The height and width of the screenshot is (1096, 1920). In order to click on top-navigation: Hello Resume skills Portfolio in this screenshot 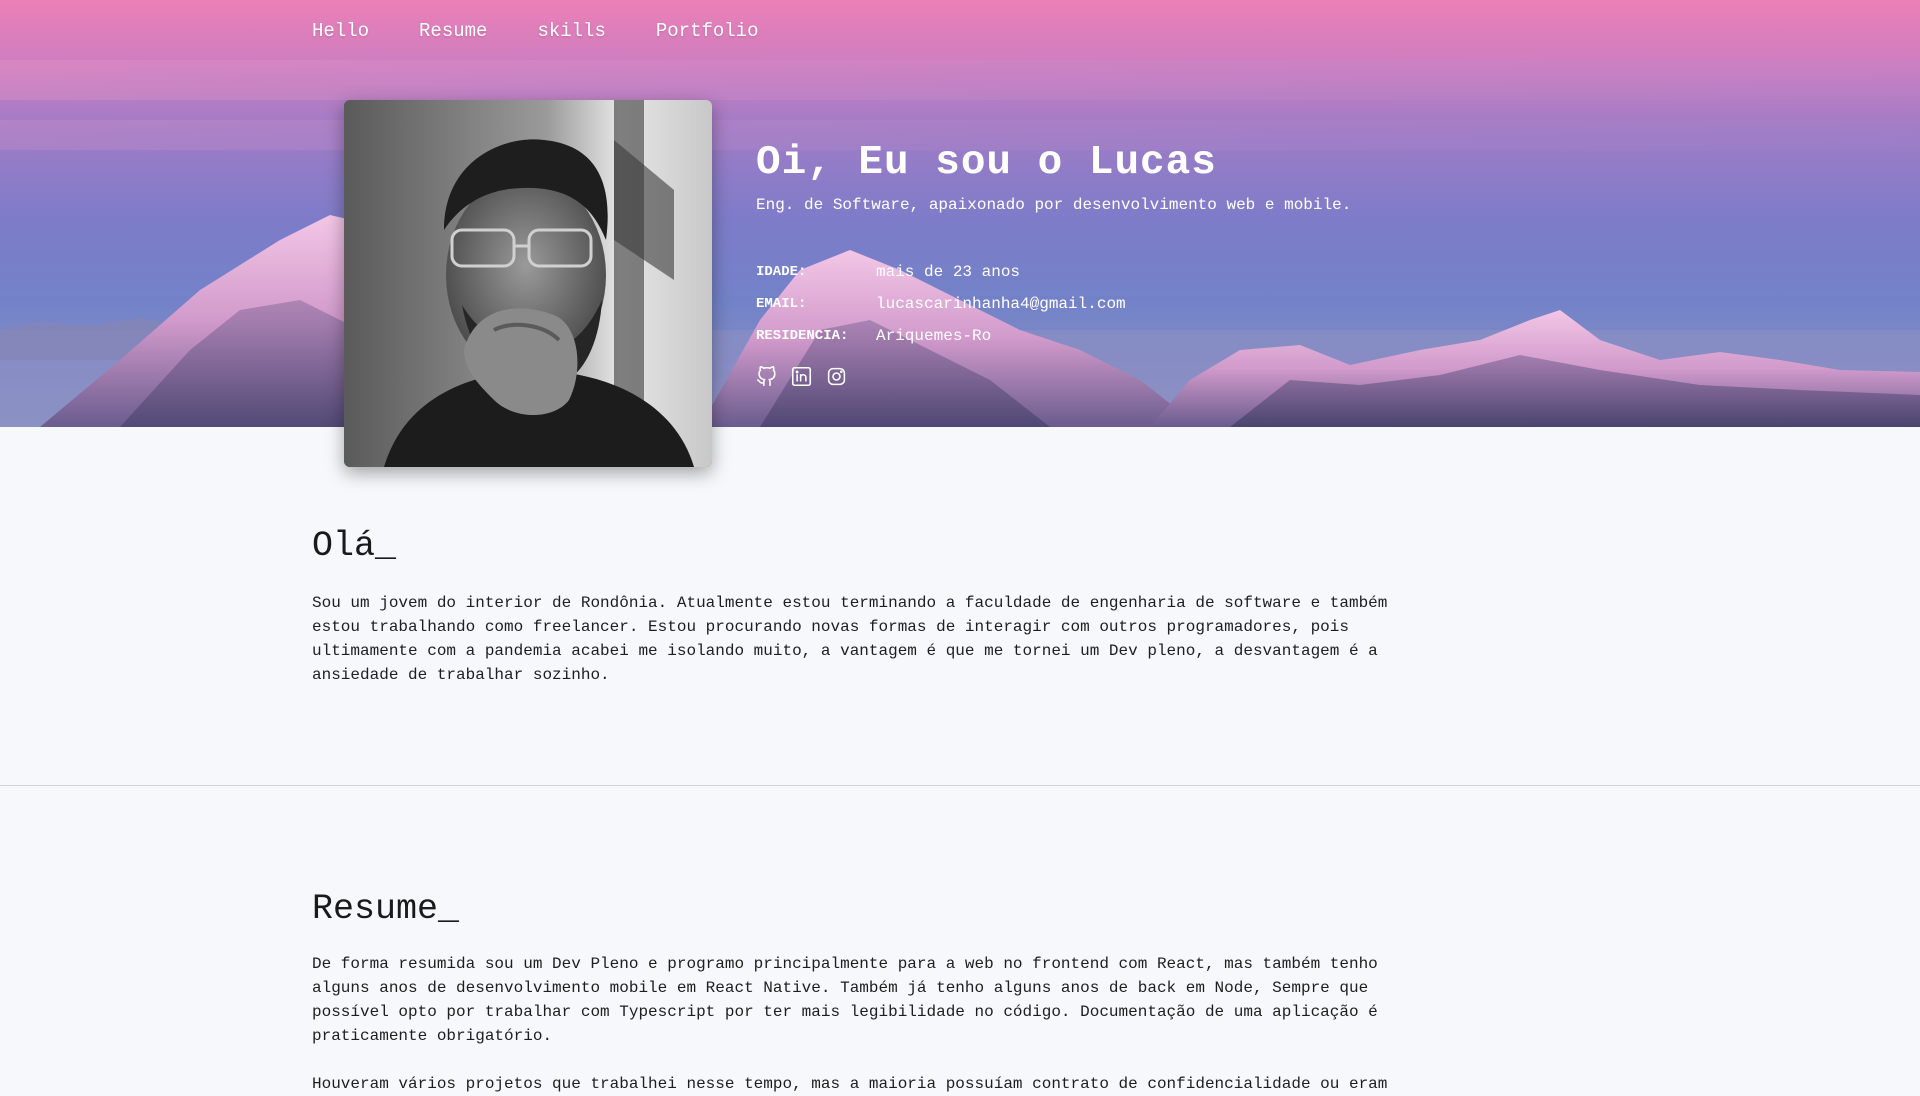, I will do `click(535, 31)`.